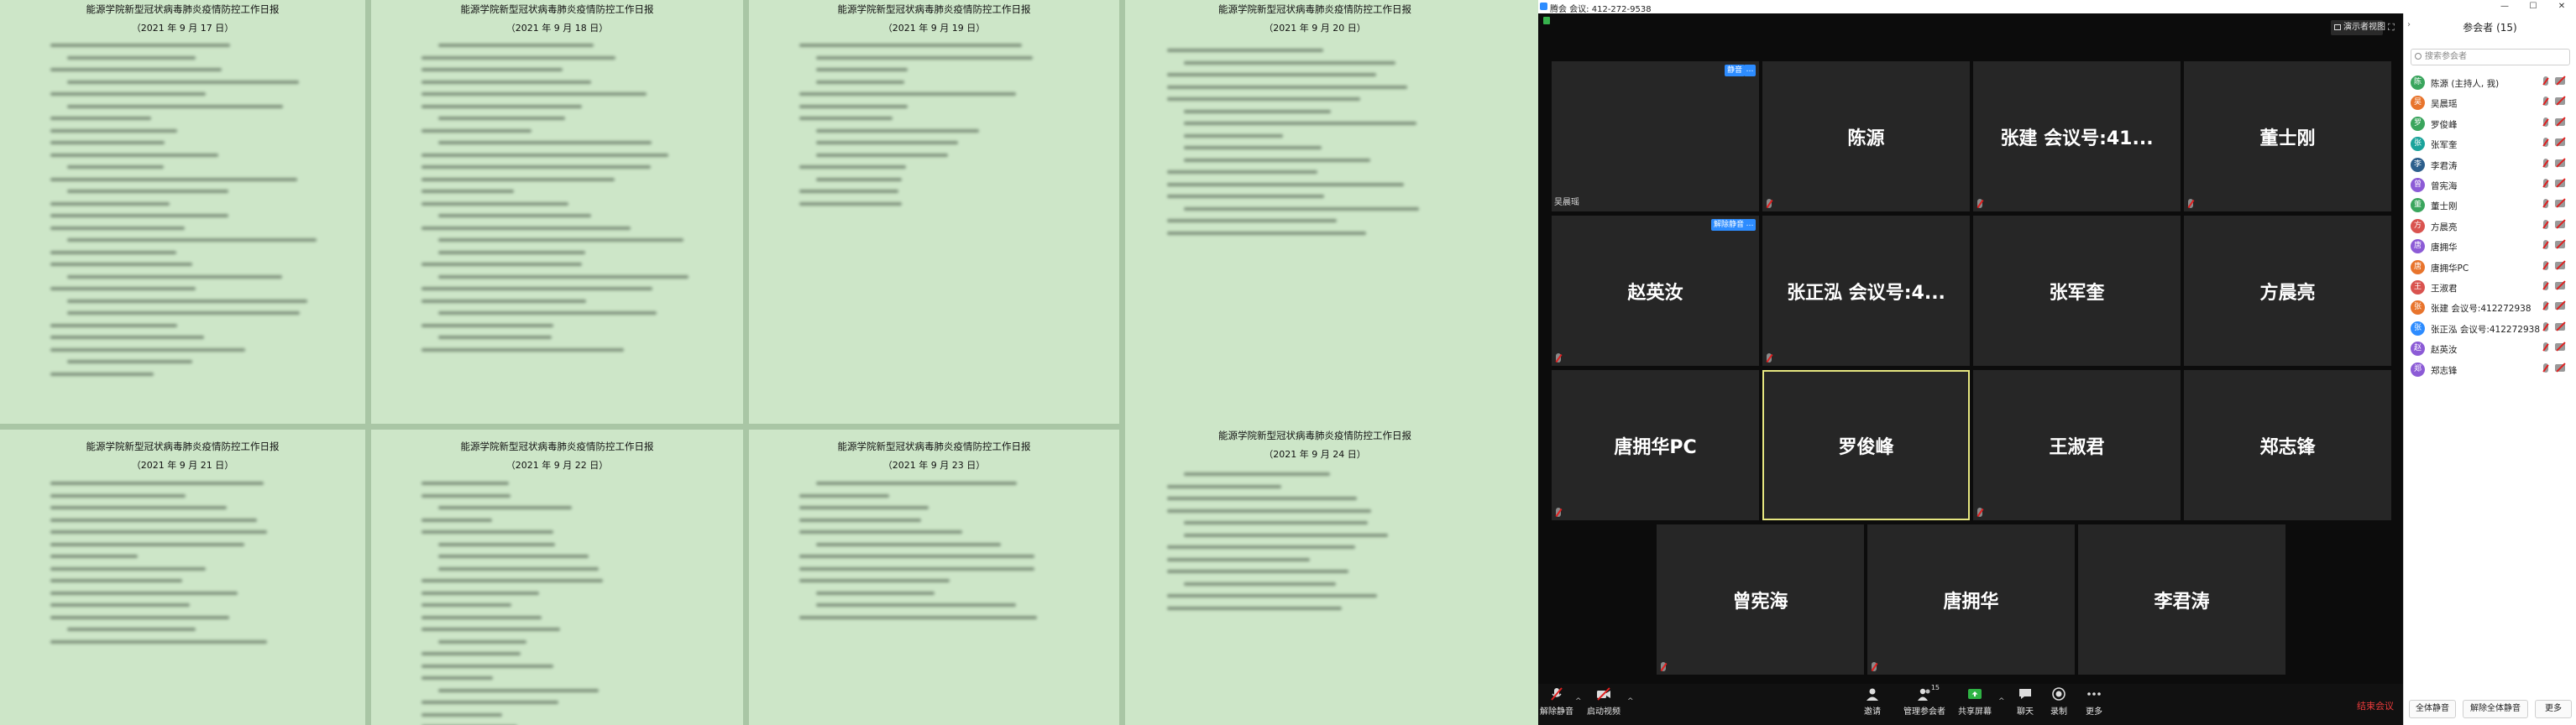  What do you see at coordinates (2561, 6) in the screenshot?
I see `close-icon: ✕` at bounding box center [2561, 6].